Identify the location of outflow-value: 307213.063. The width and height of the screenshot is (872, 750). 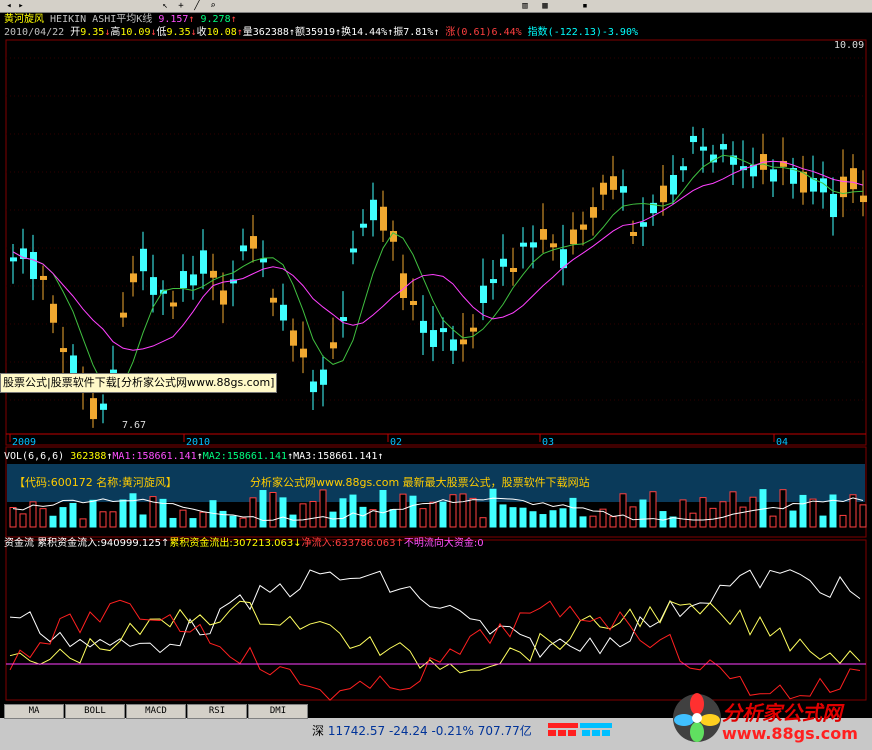
(263, 543).